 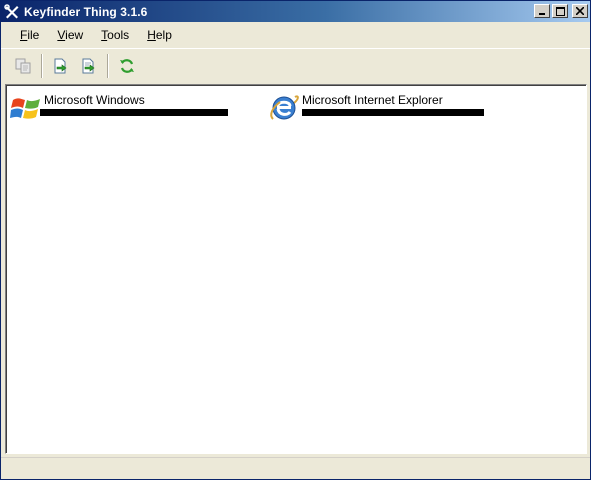 I want to click on item-text: Microsoft Windows, so click(x=134, y=107).